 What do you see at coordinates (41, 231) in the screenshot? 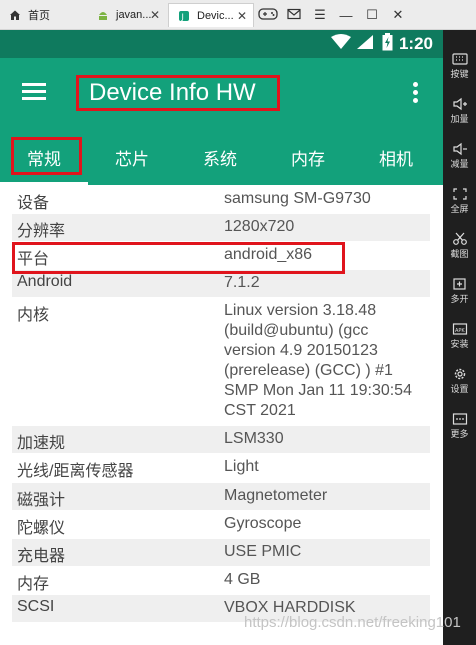
I see `info-key: 分辨率` at bounding box center [41, 231].